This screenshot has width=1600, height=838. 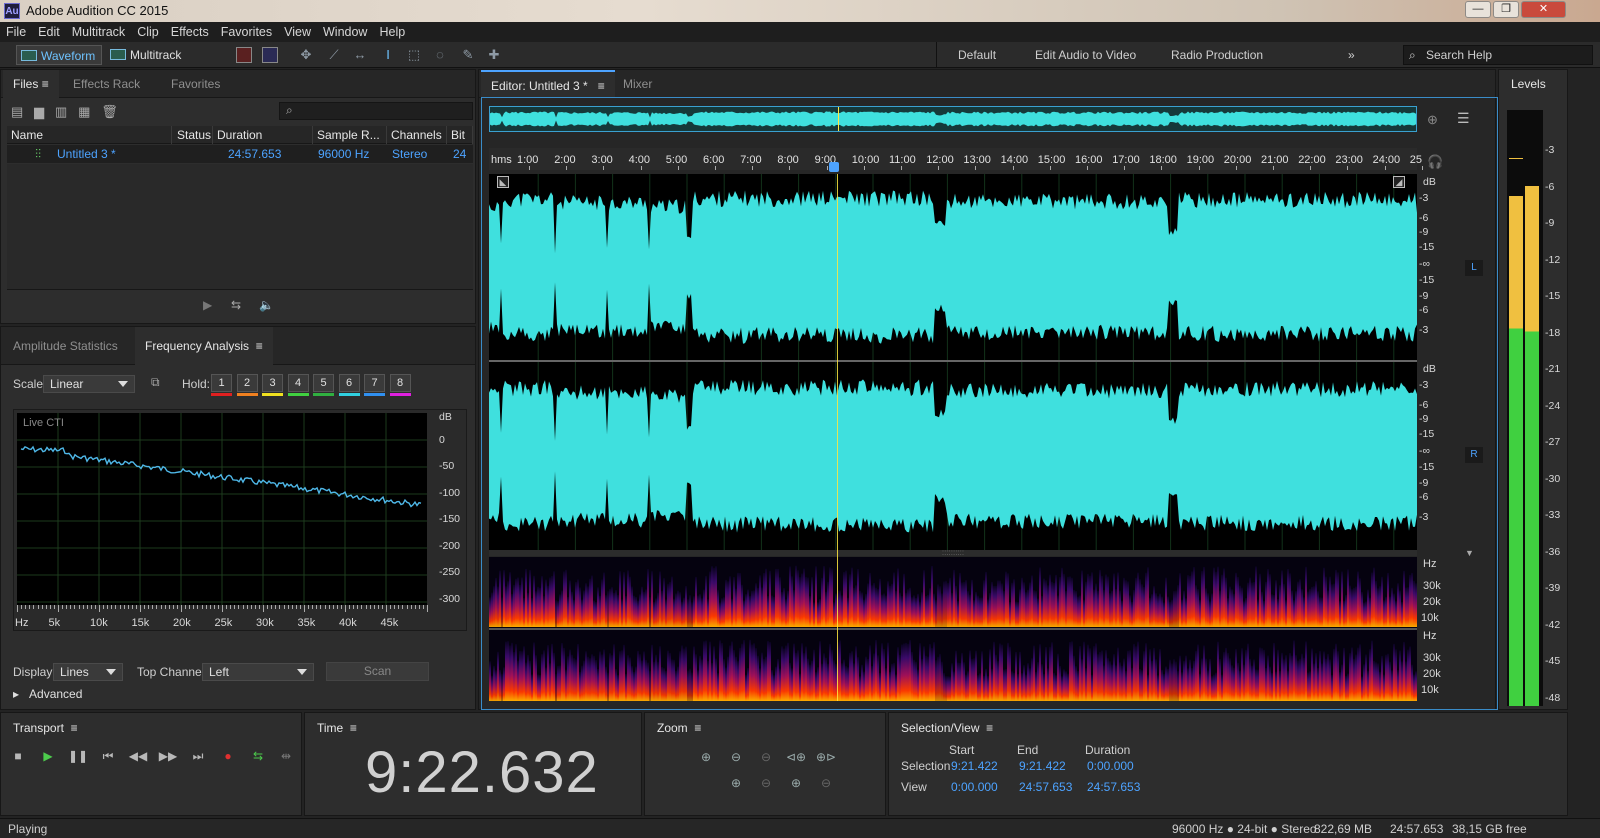 What do you see at coordinates (977, 55) in the screenshot?
I see `workspace-default: Default` at bounding box center [977, 55].